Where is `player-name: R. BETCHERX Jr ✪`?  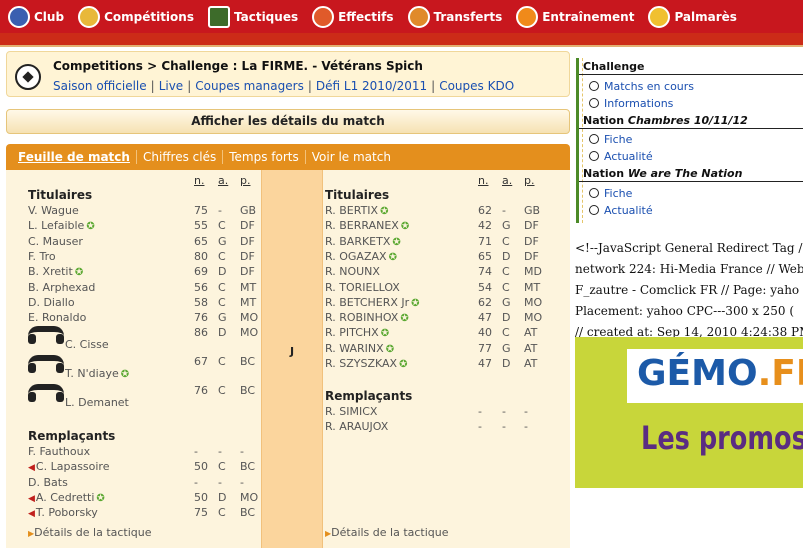 player-name: R. BETCHERX Jr ✪ is located at coordinates (372, 302).